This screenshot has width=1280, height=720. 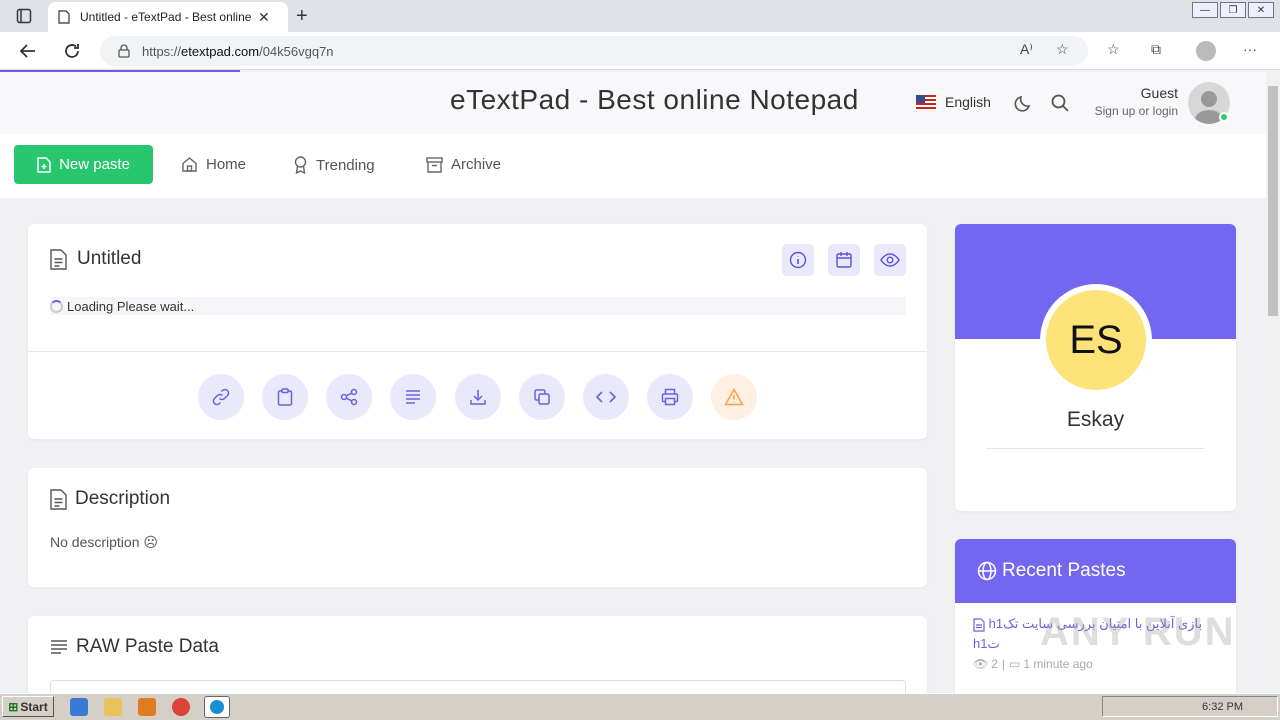 What do you see at coordinates (413, 397) in the screenshot?
I see `text-align-button` at bounding box center [413, 397].